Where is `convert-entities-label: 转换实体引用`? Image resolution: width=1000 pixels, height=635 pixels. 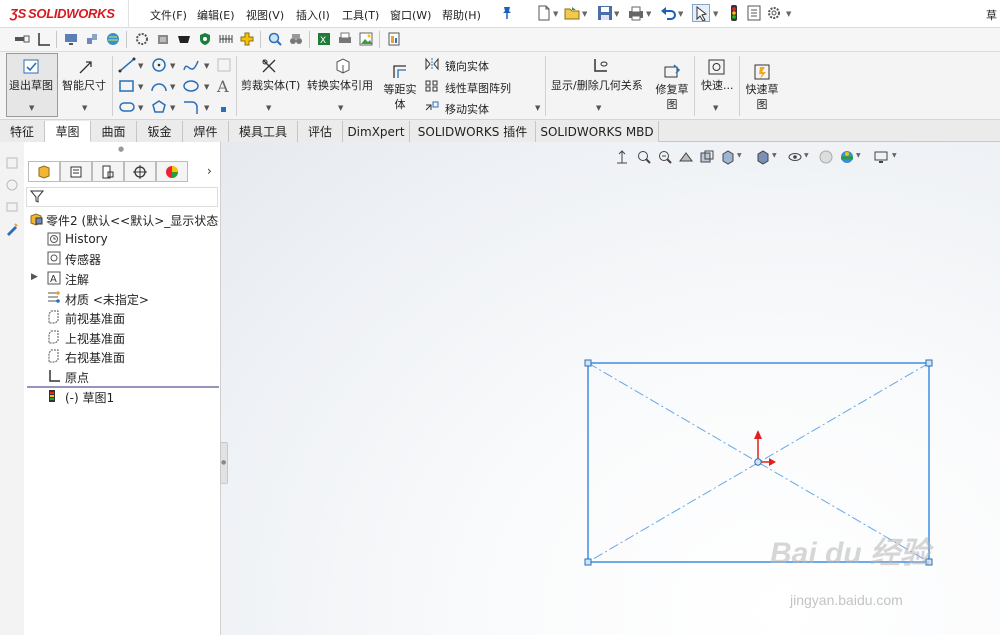
convert-entities-label: 转换实体引用 is located at coordinates (340, 85).